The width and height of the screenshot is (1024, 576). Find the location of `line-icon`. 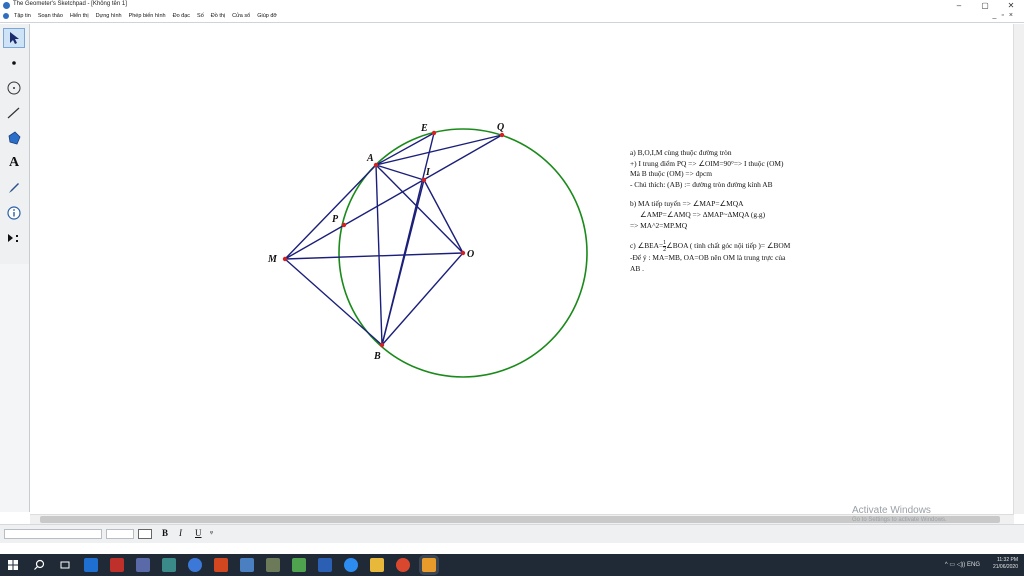

line-icon is located at coordinates (13, 113).